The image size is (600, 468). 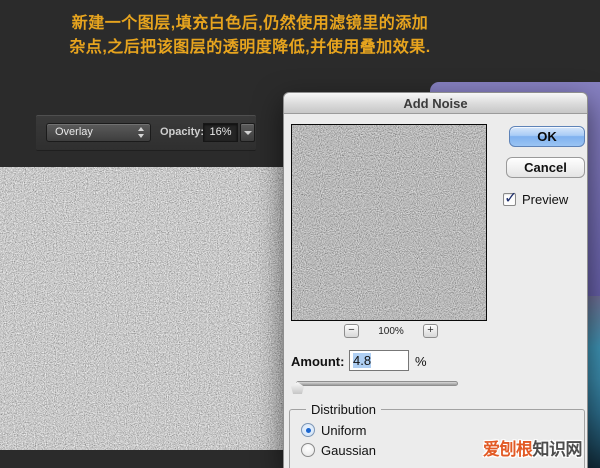 What do you see at coordinates (344, 409) in the screenshot?
I see `distribution-legend: Distribution` at bounding box center [344, 409].